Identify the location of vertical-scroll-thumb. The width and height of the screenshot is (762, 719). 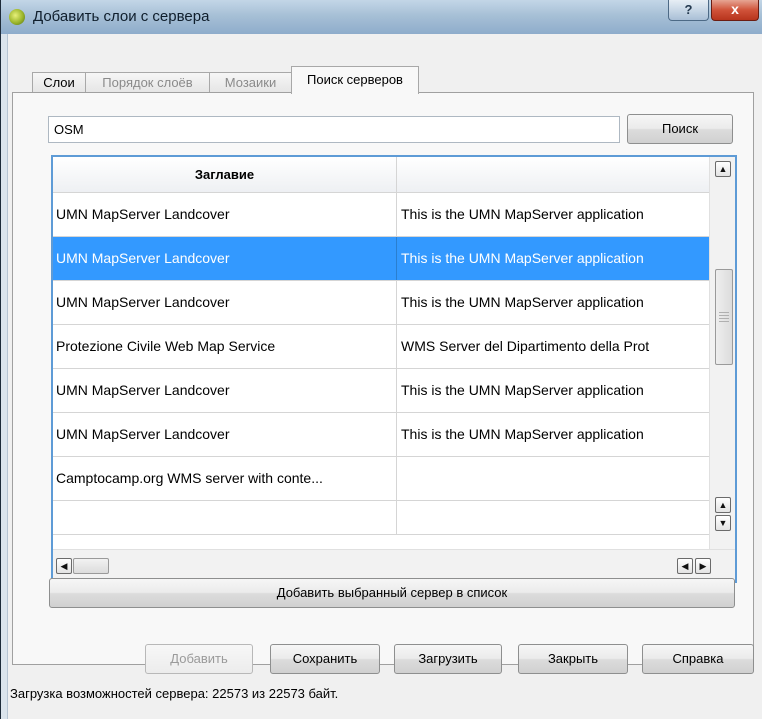
(724, 317).